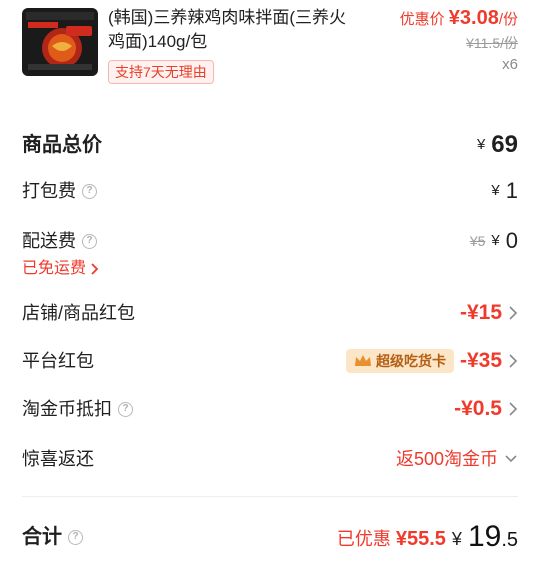  What do you see at coordinates (67, 409) in the screenshot?
I see `taojin-coin-label: 淘金币抵扣` at bounding box center [67, 409].